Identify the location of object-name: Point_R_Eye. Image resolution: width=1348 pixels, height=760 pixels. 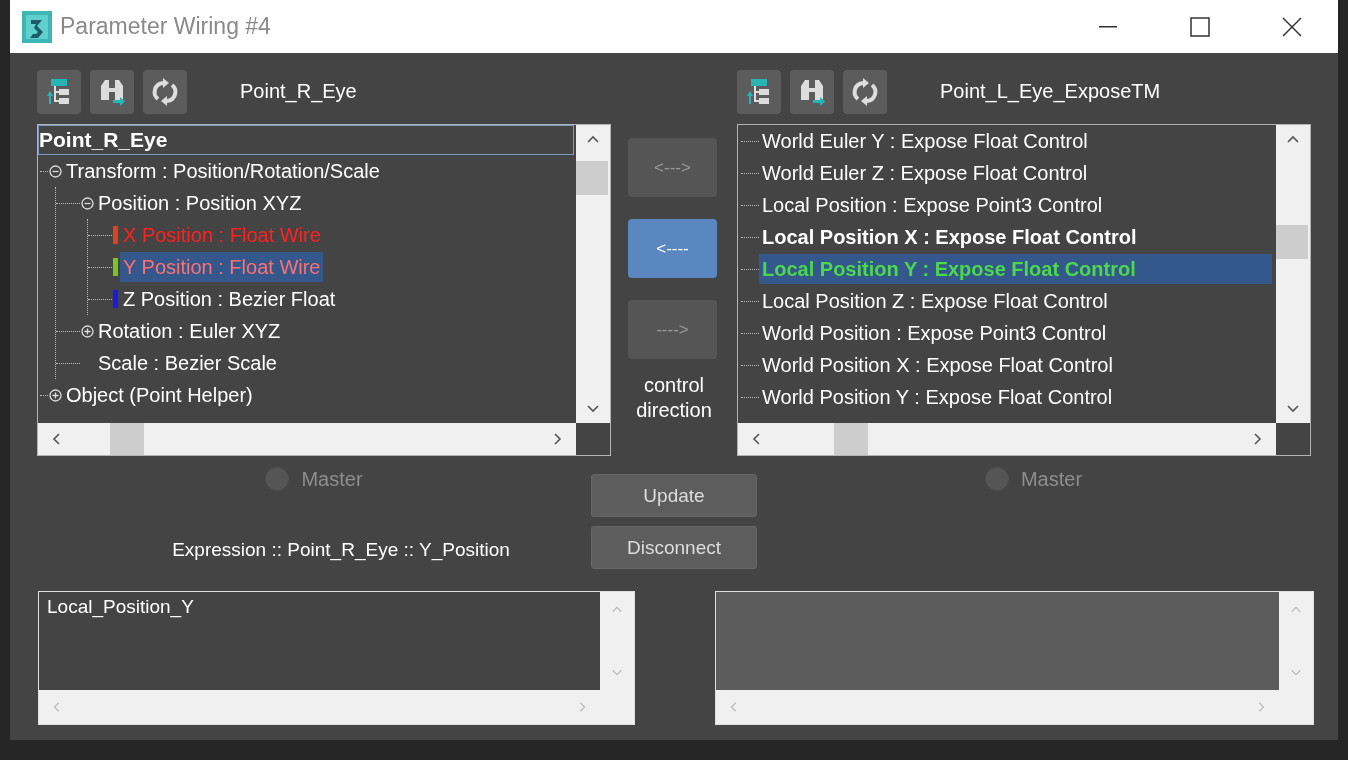
(298, 91).